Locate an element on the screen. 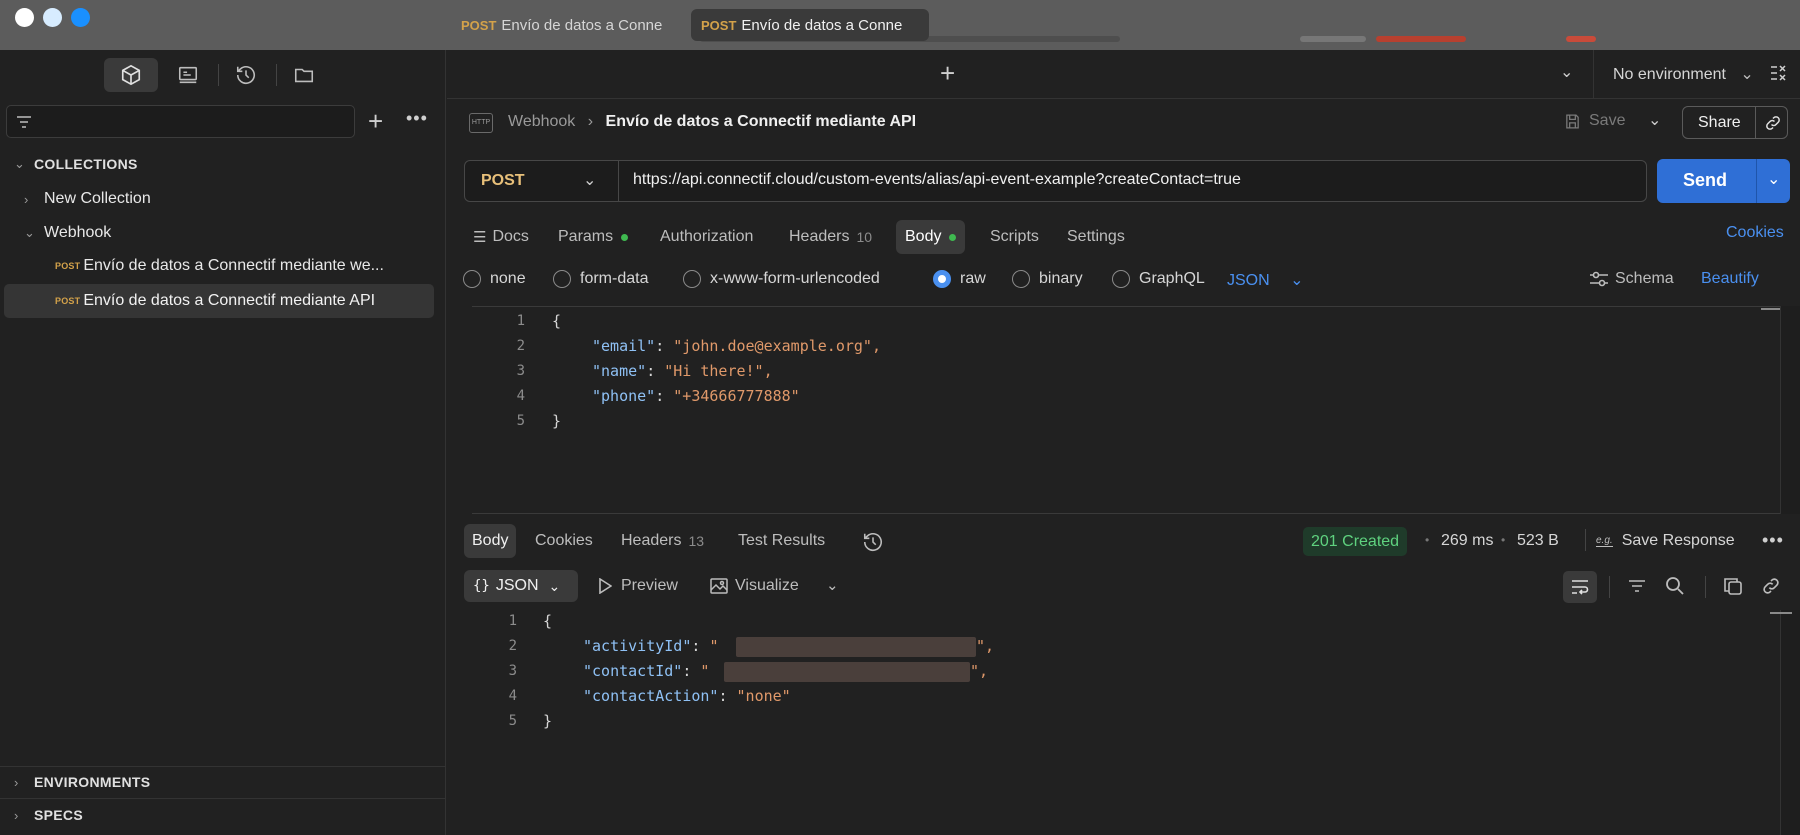  save-button: Save is located at coordinates (1594, 121).